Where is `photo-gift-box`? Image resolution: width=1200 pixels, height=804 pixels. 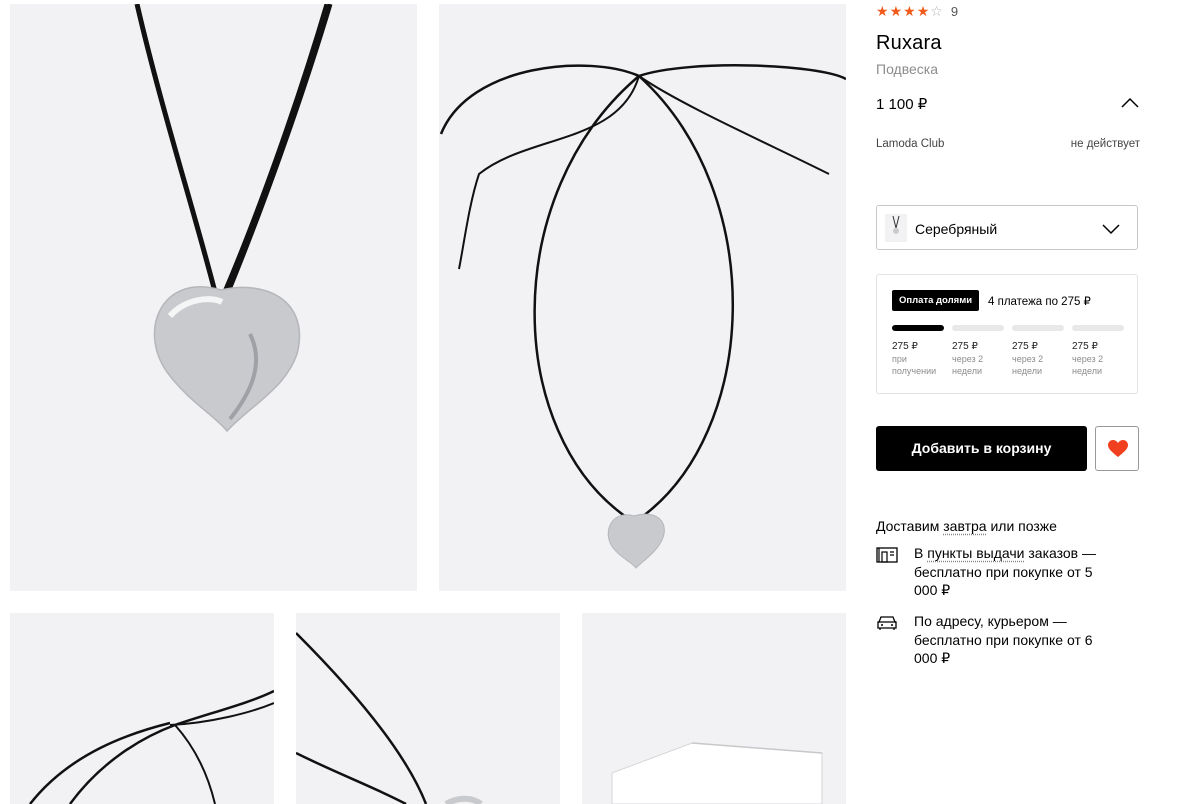
photo-gift-box is located at coordinates (717, 773).